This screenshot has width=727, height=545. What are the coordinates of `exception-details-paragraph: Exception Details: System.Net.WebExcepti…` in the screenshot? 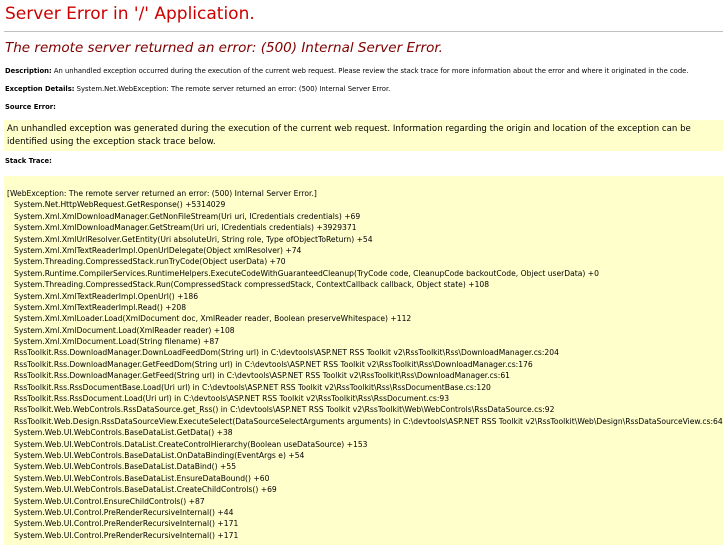 It's located at (197, 89).